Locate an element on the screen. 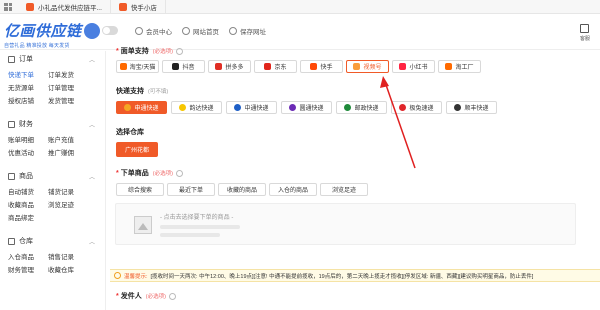 The height and width of the screenshot is (310, 600). sidebar-group-finance: 财务 ︿ 账单明细 账户充值 优惠活动 推广赚佣 is located at coordinates (52, 138).